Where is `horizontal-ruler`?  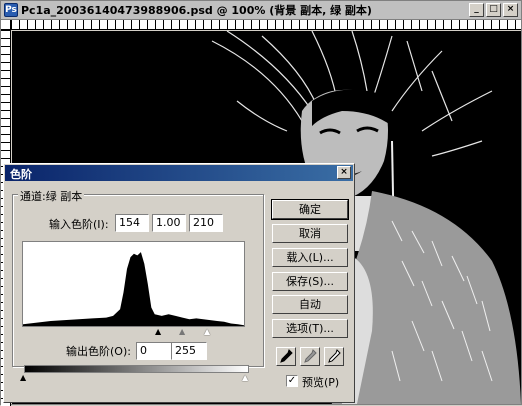 horizontal-ruler is located at coordinates (266, 25).